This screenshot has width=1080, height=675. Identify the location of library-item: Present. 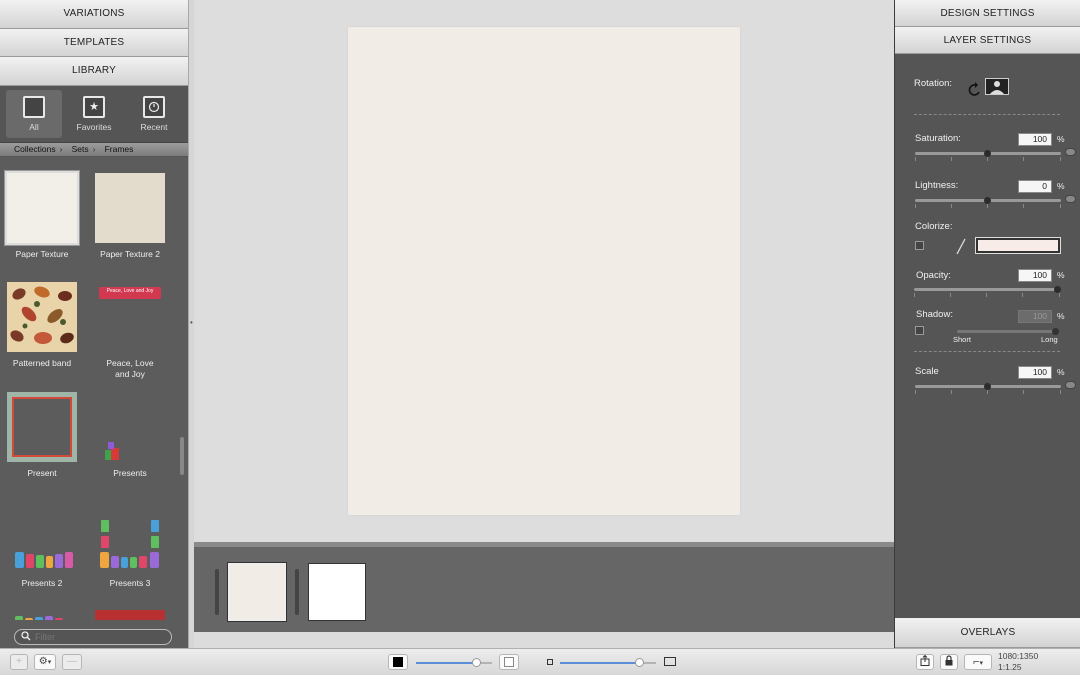
(43, 435).